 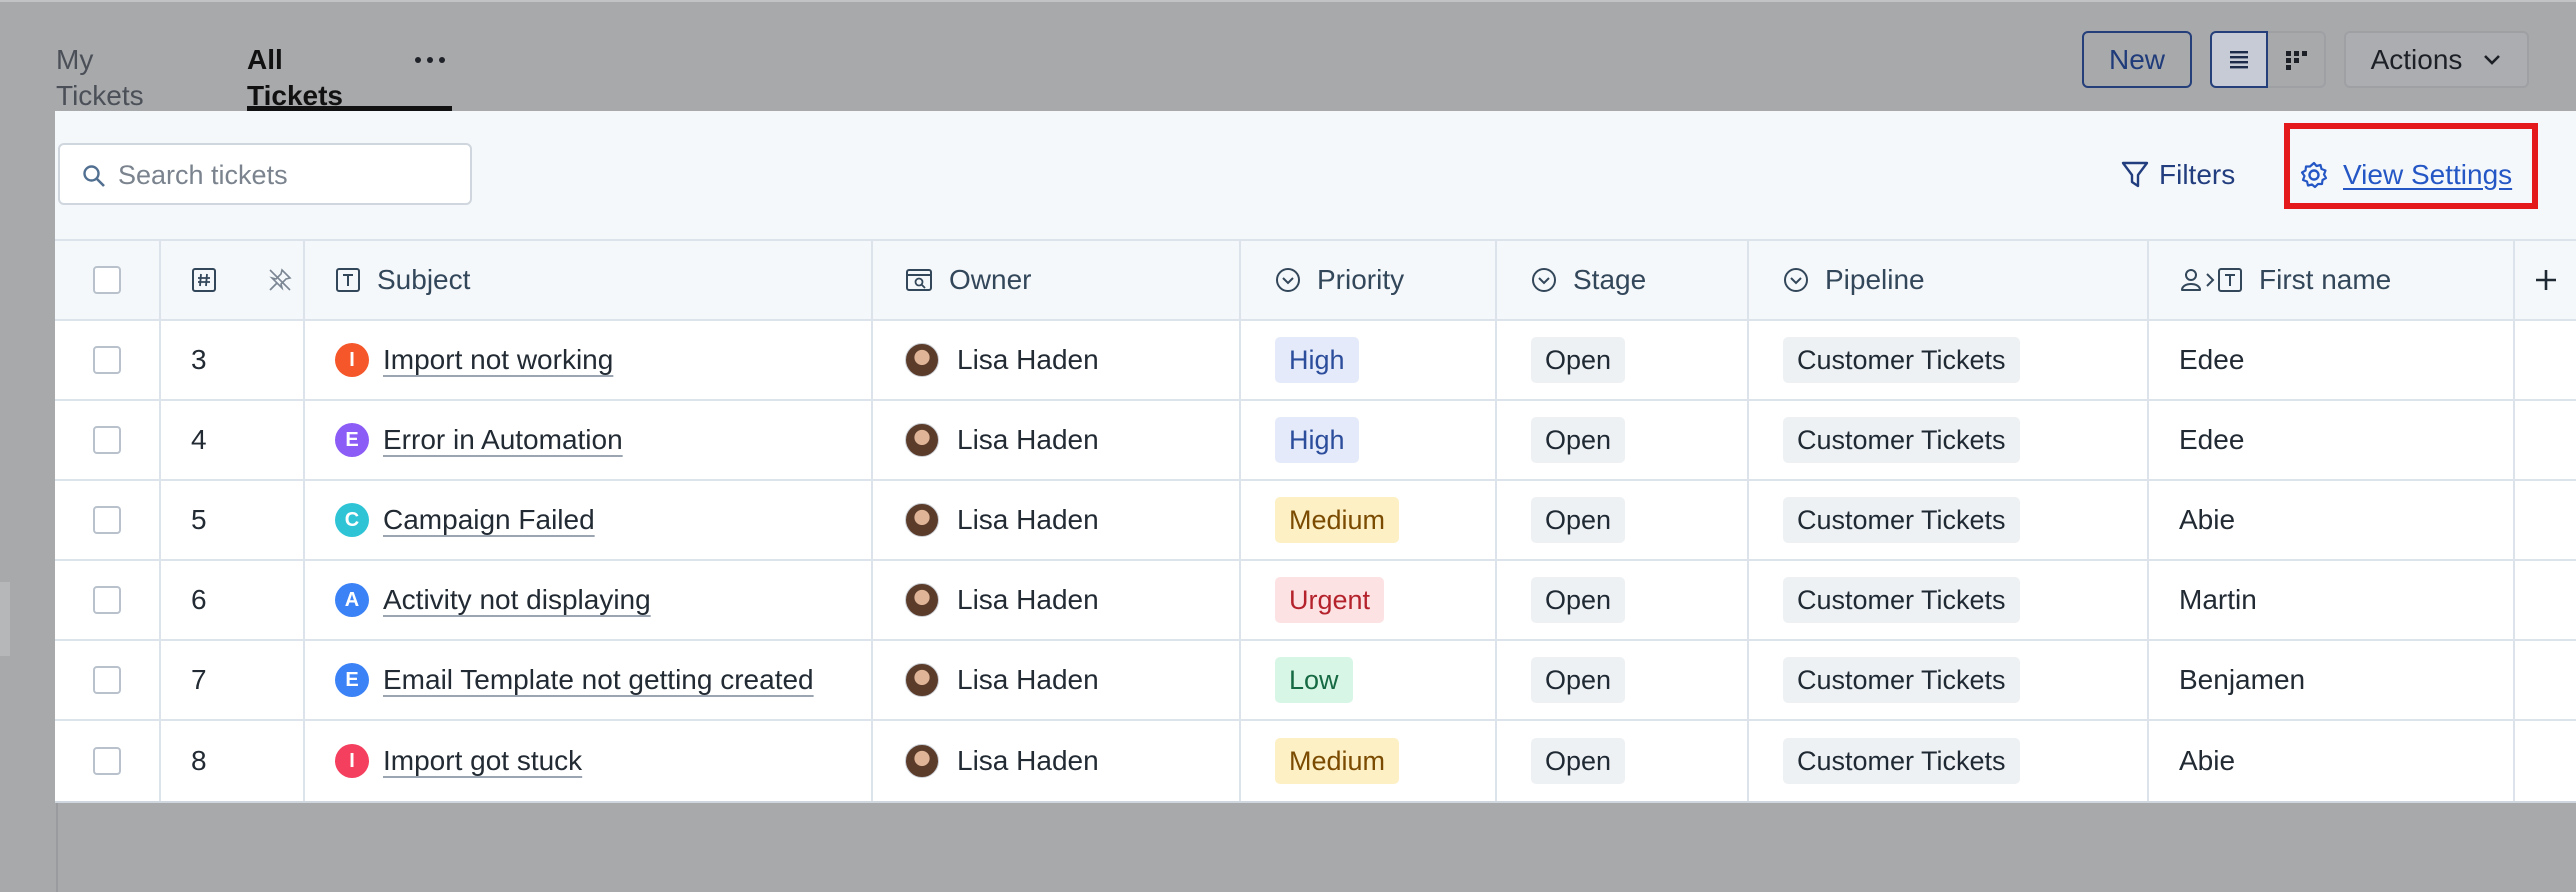 What do you see at coordinates (424, 279) in the screenshot?
I see `column-label-subject: Subject` at bounding box center [424, 279].